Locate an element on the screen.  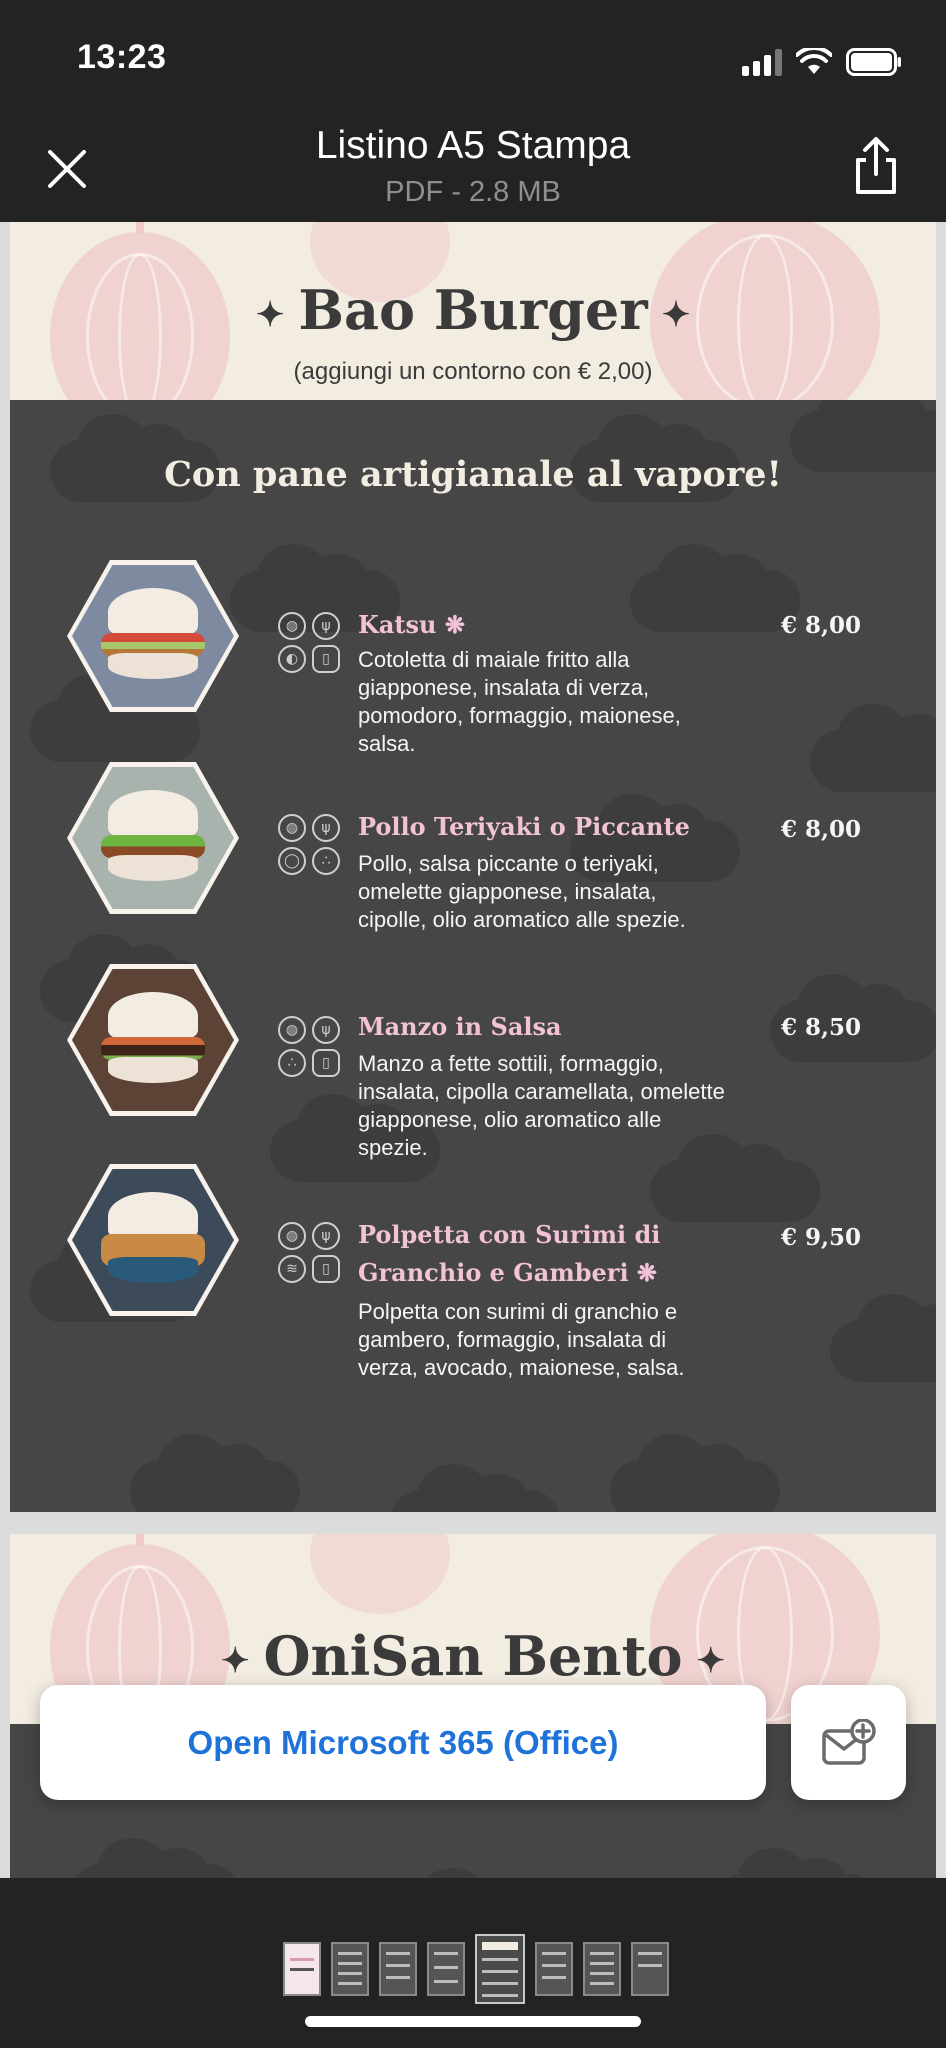
mail-add-icon is located at coordinates (848, 1741).